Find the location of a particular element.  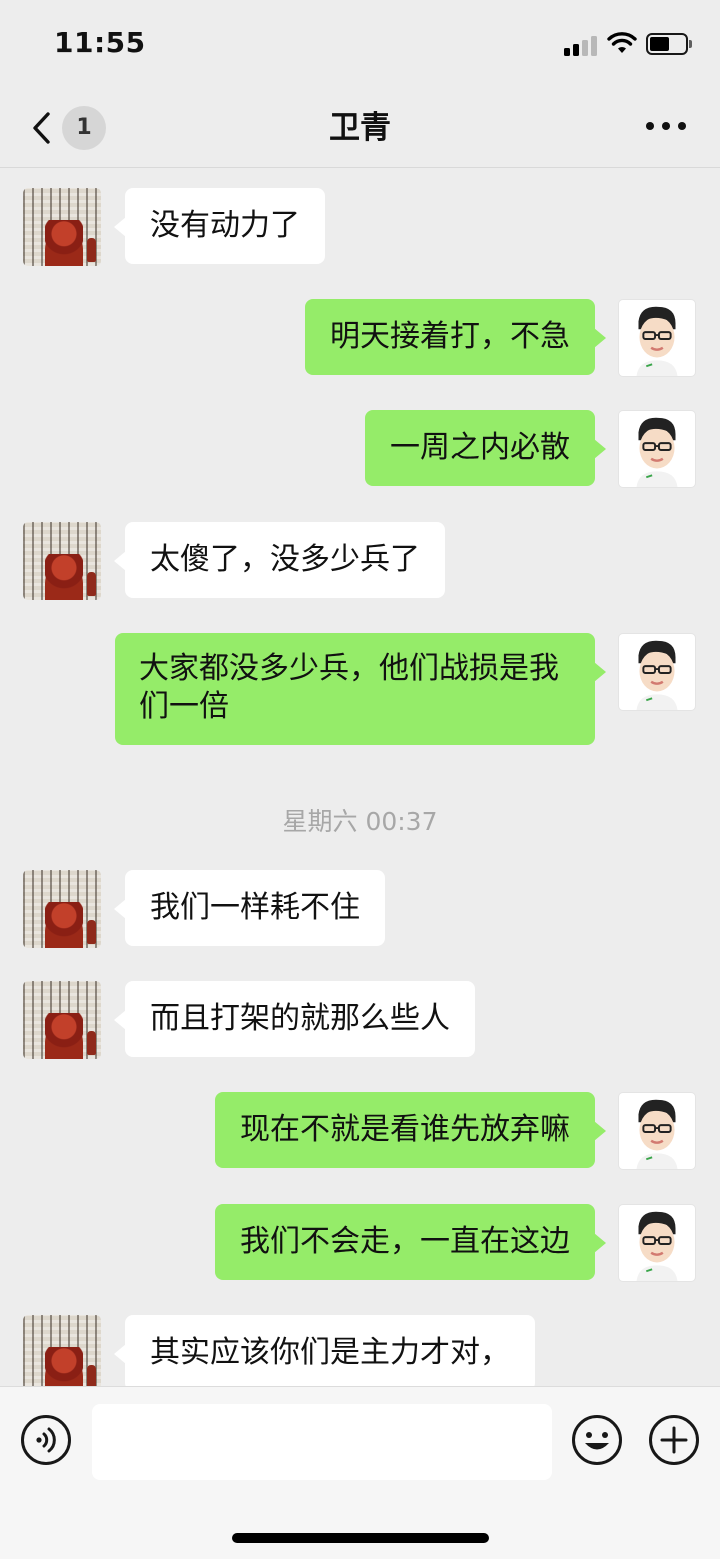

outgoing-message: 现在不就是看谁先放弃嘛 is located at coordinates (410, 1130).